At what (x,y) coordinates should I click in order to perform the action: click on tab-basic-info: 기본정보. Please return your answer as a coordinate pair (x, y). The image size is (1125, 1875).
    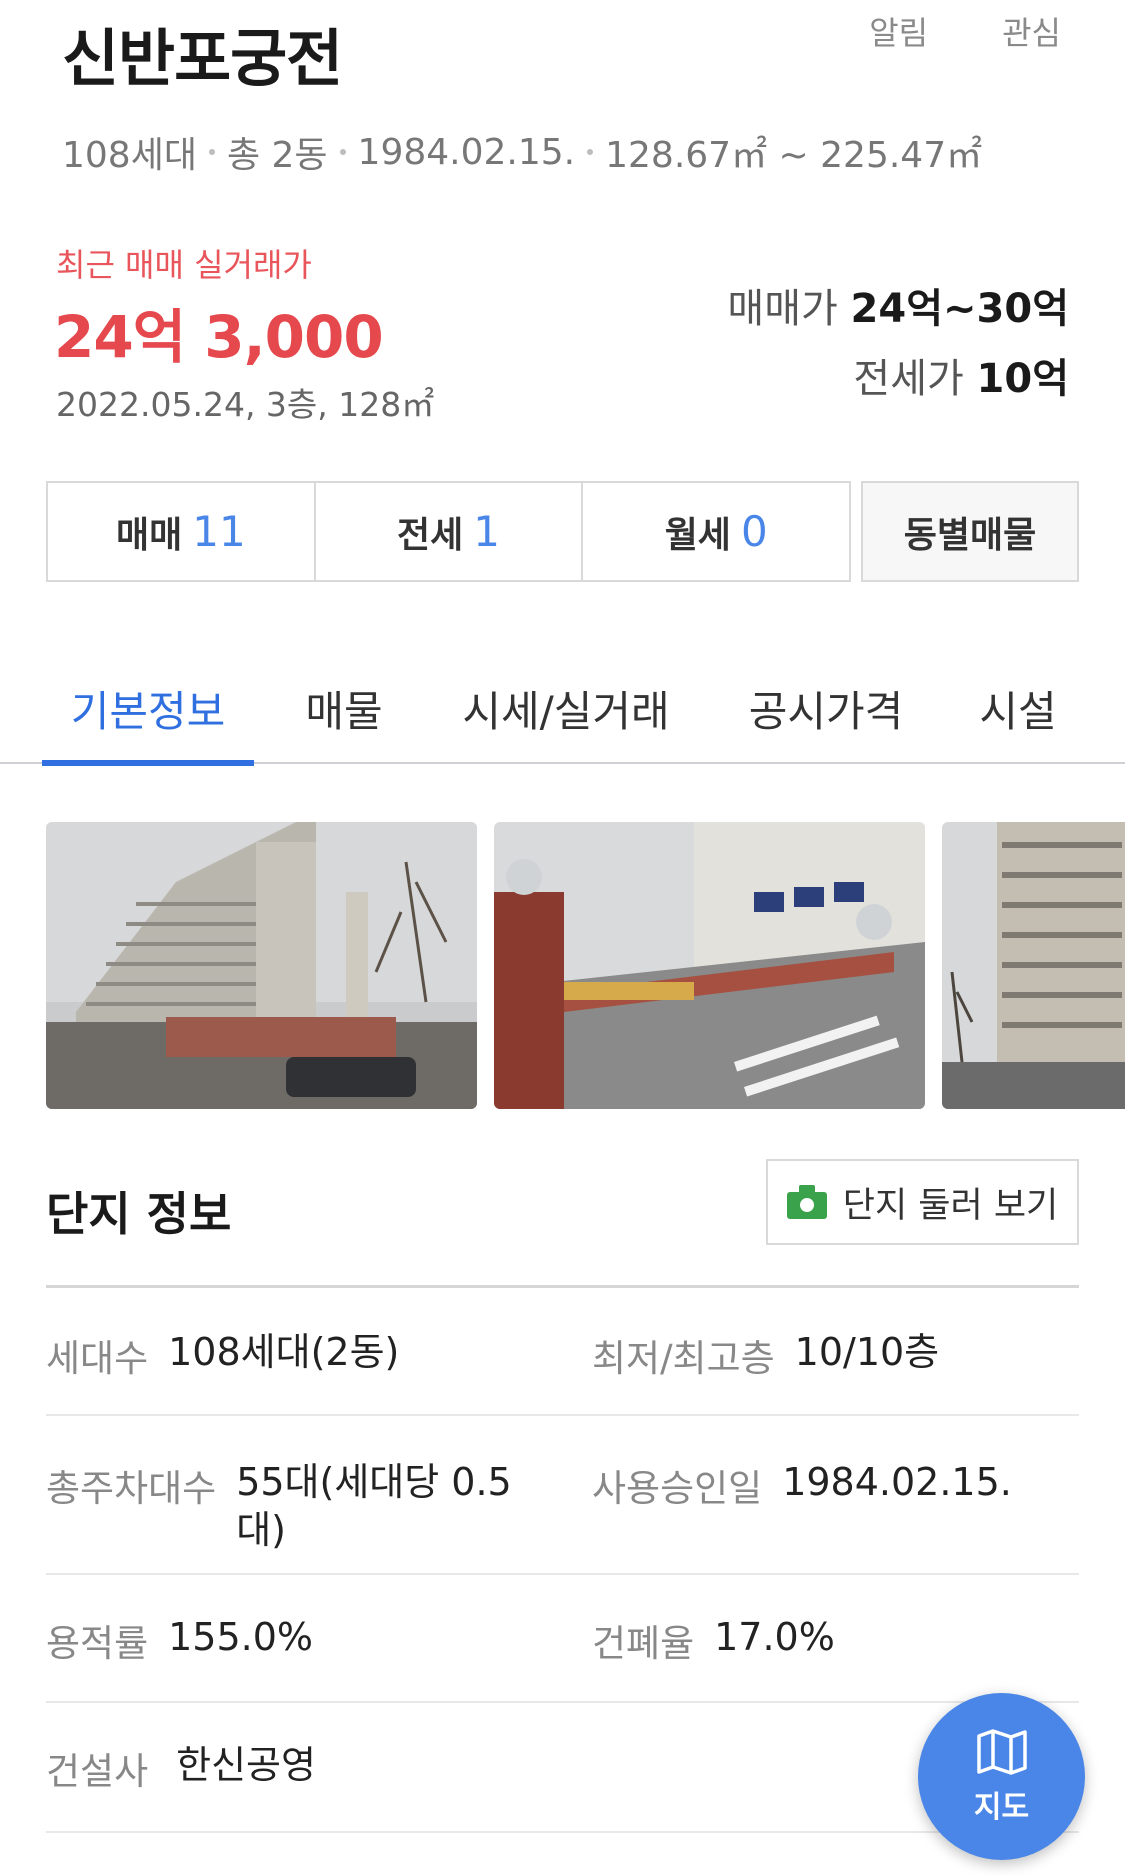
    Looking at the image, I should click on (148, 709).